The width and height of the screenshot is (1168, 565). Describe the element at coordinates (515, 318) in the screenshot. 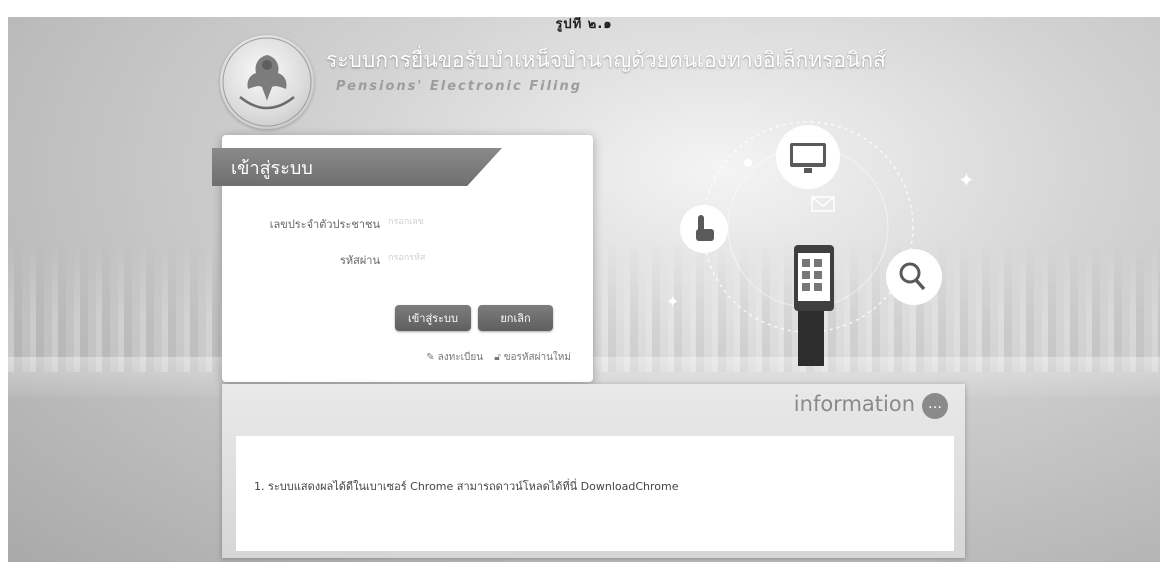

I see `cancel-button: ยกเลิก` at that location.